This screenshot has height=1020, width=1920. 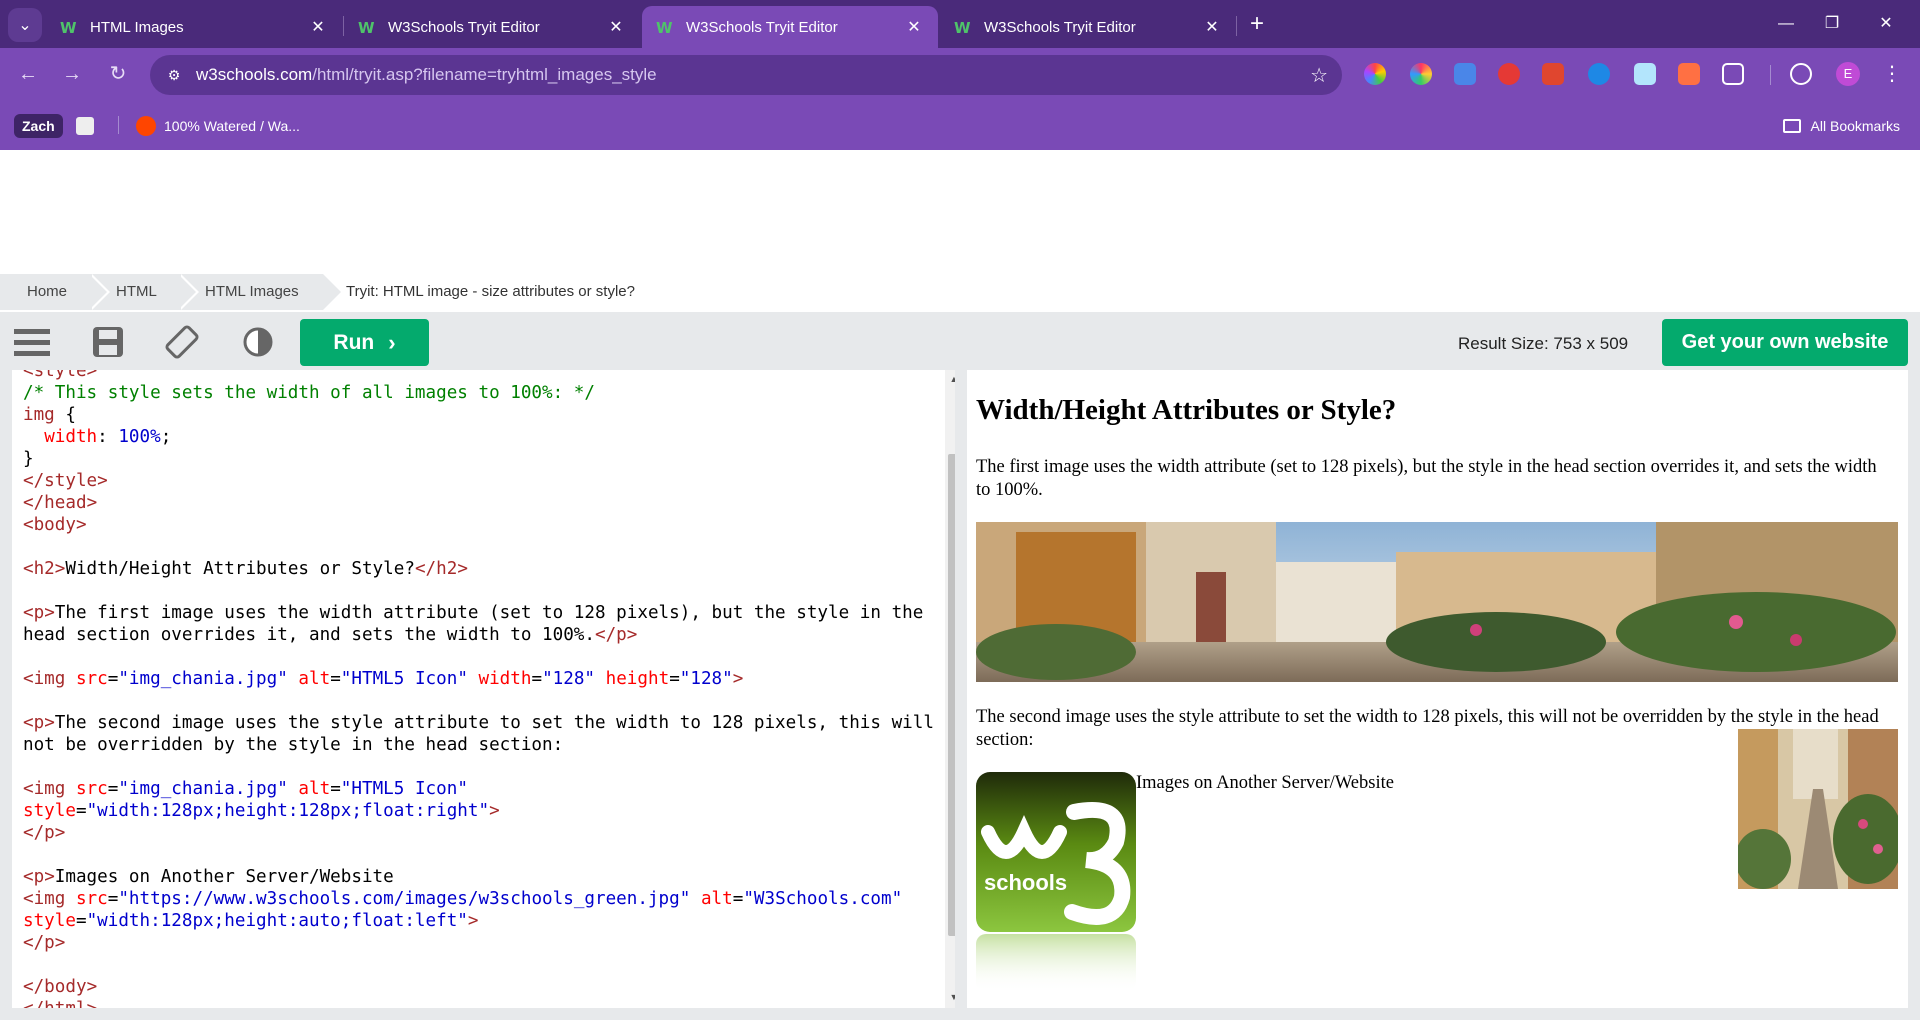 What do you see at coordinates (1818, 809) in the screenshot?
I see `chania-image-floated-right` at bounding box center [1818, 809].